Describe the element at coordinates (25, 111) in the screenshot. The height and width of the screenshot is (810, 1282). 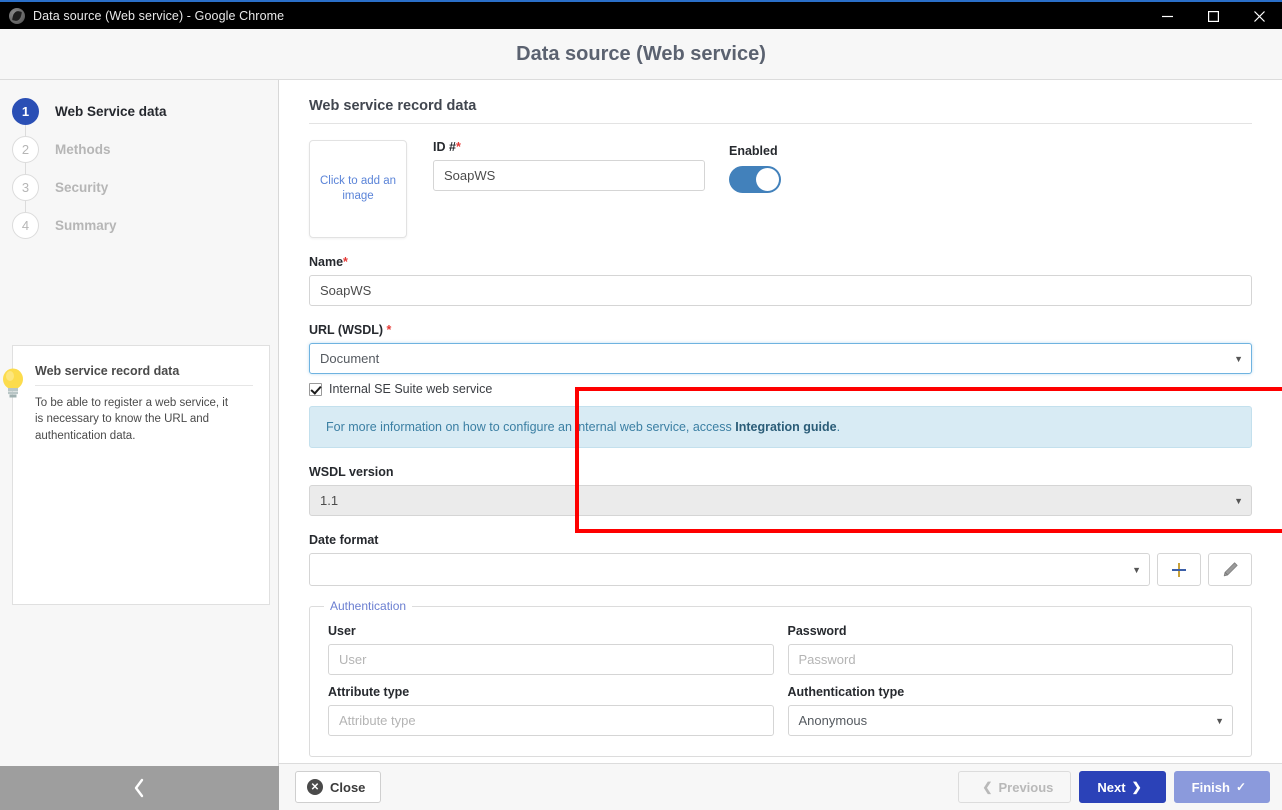
I see `step-number-1: 1` at that location.